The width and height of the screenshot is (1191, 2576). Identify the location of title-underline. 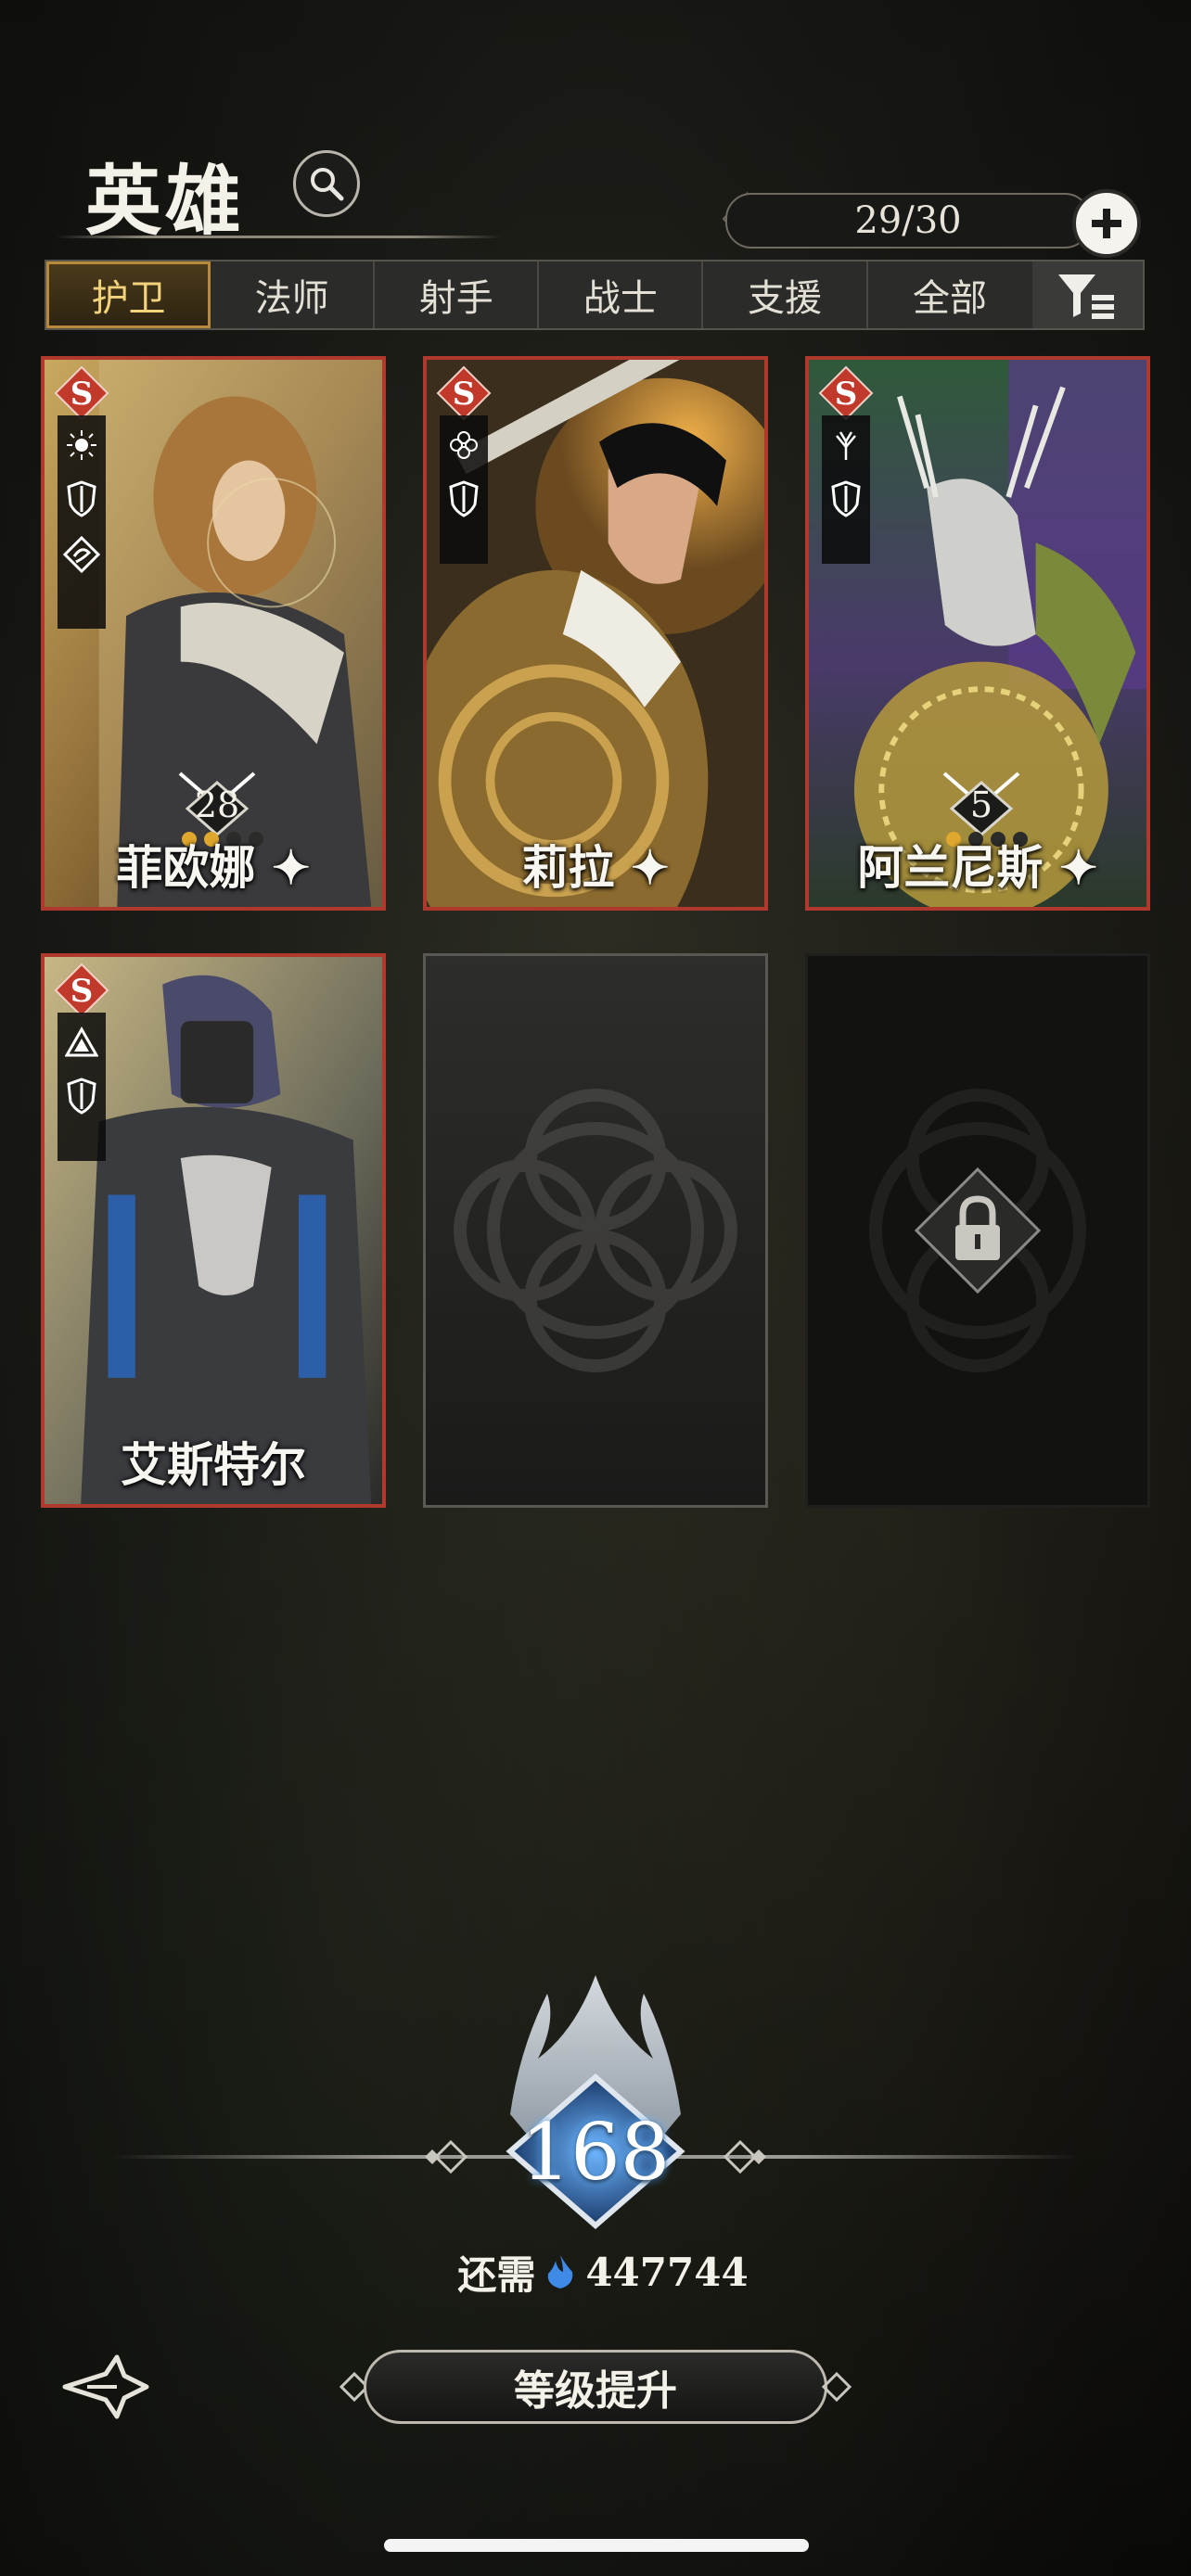
(278, 237).